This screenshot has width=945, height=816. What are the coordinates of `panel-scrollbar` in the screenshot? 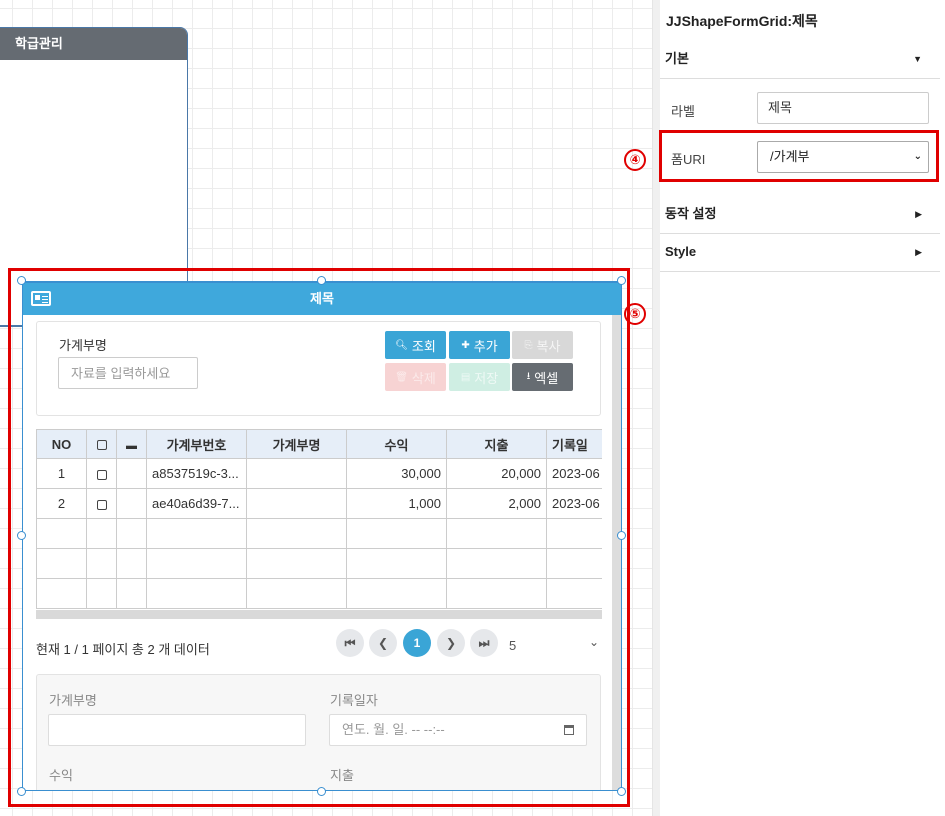 It's located at (656, 408).